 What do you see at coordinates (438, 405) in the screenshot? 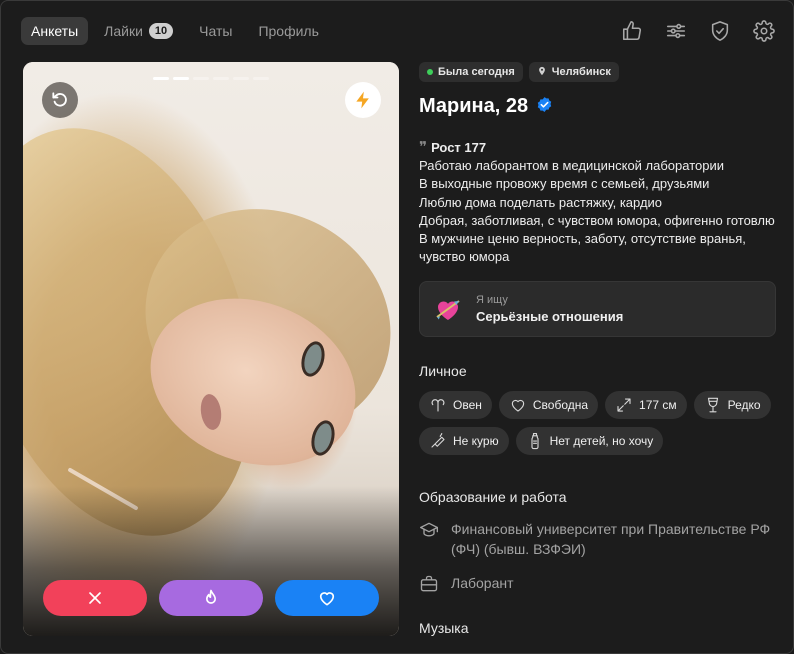
I see `aries-icon` at bounding box center [438, 405].